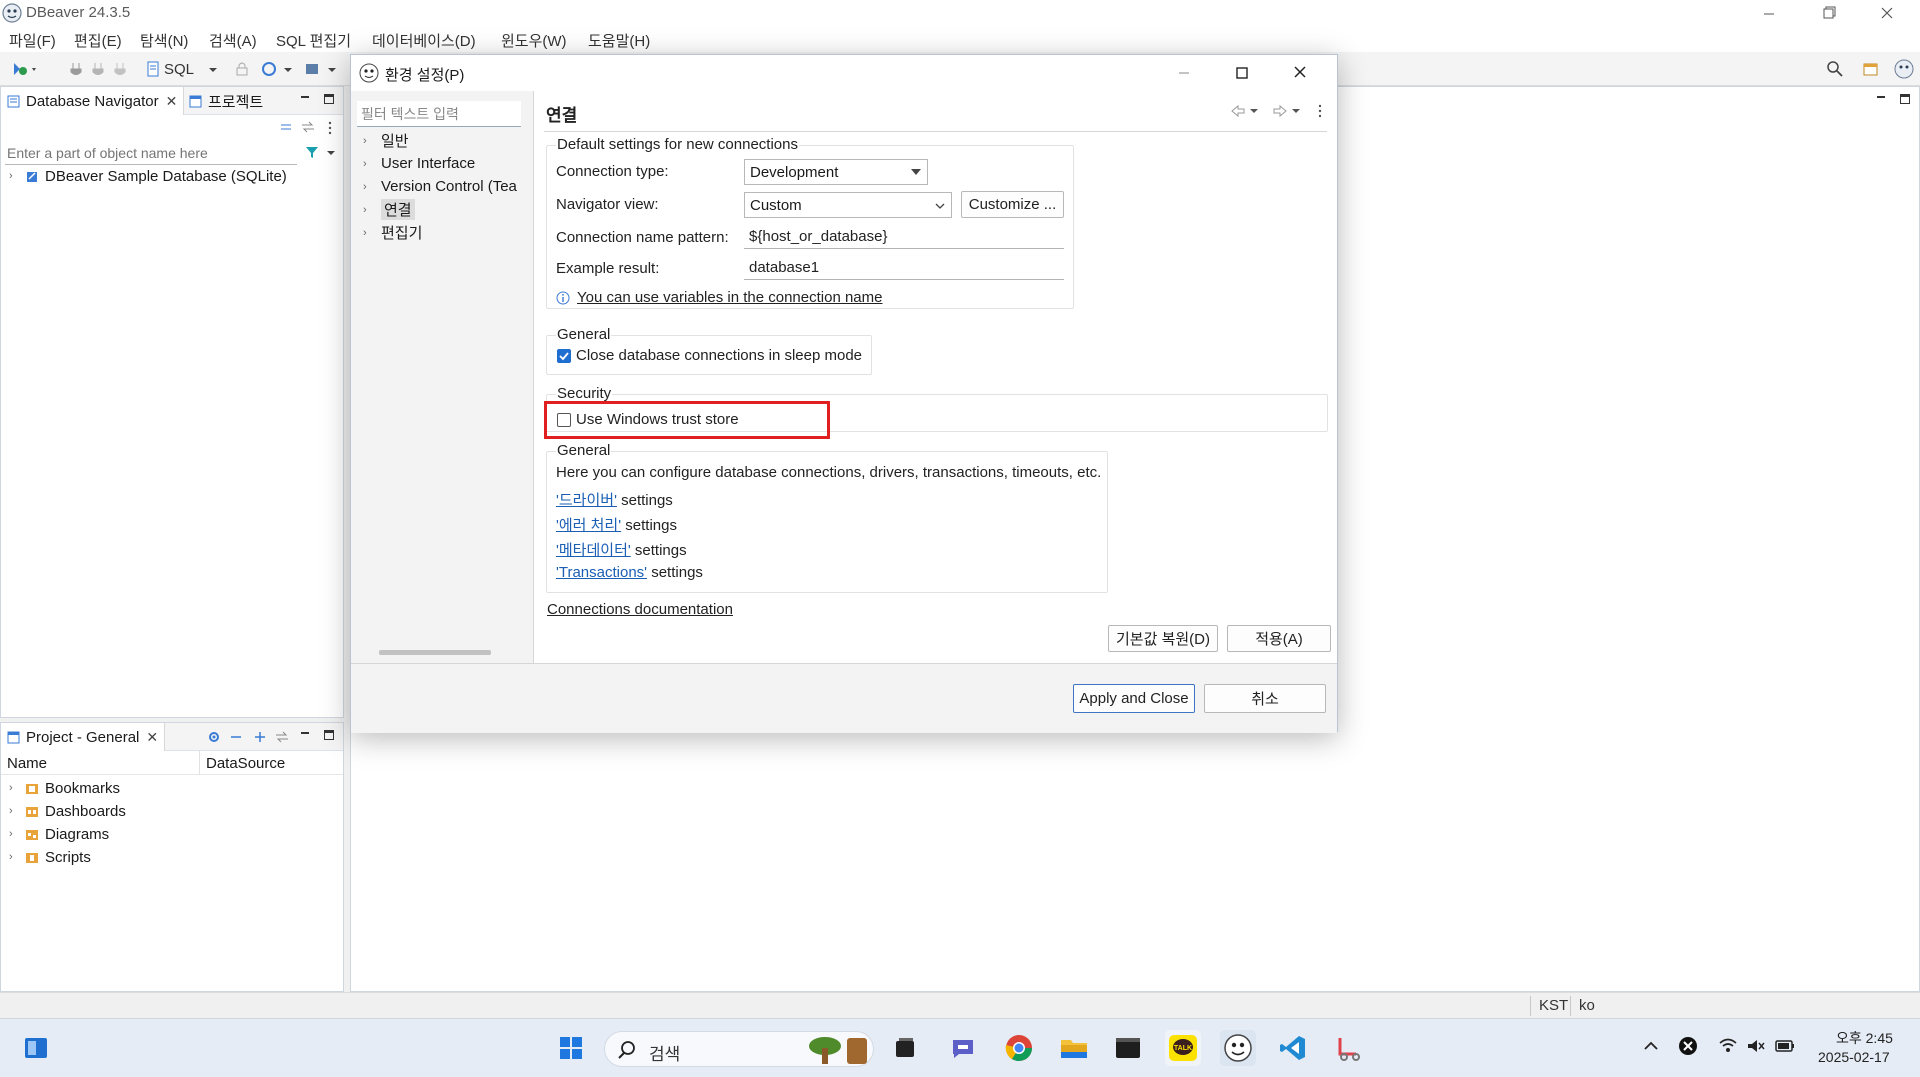 The image size is (1920, 1077). I want to click on new-connection-button, so click(25, 69).